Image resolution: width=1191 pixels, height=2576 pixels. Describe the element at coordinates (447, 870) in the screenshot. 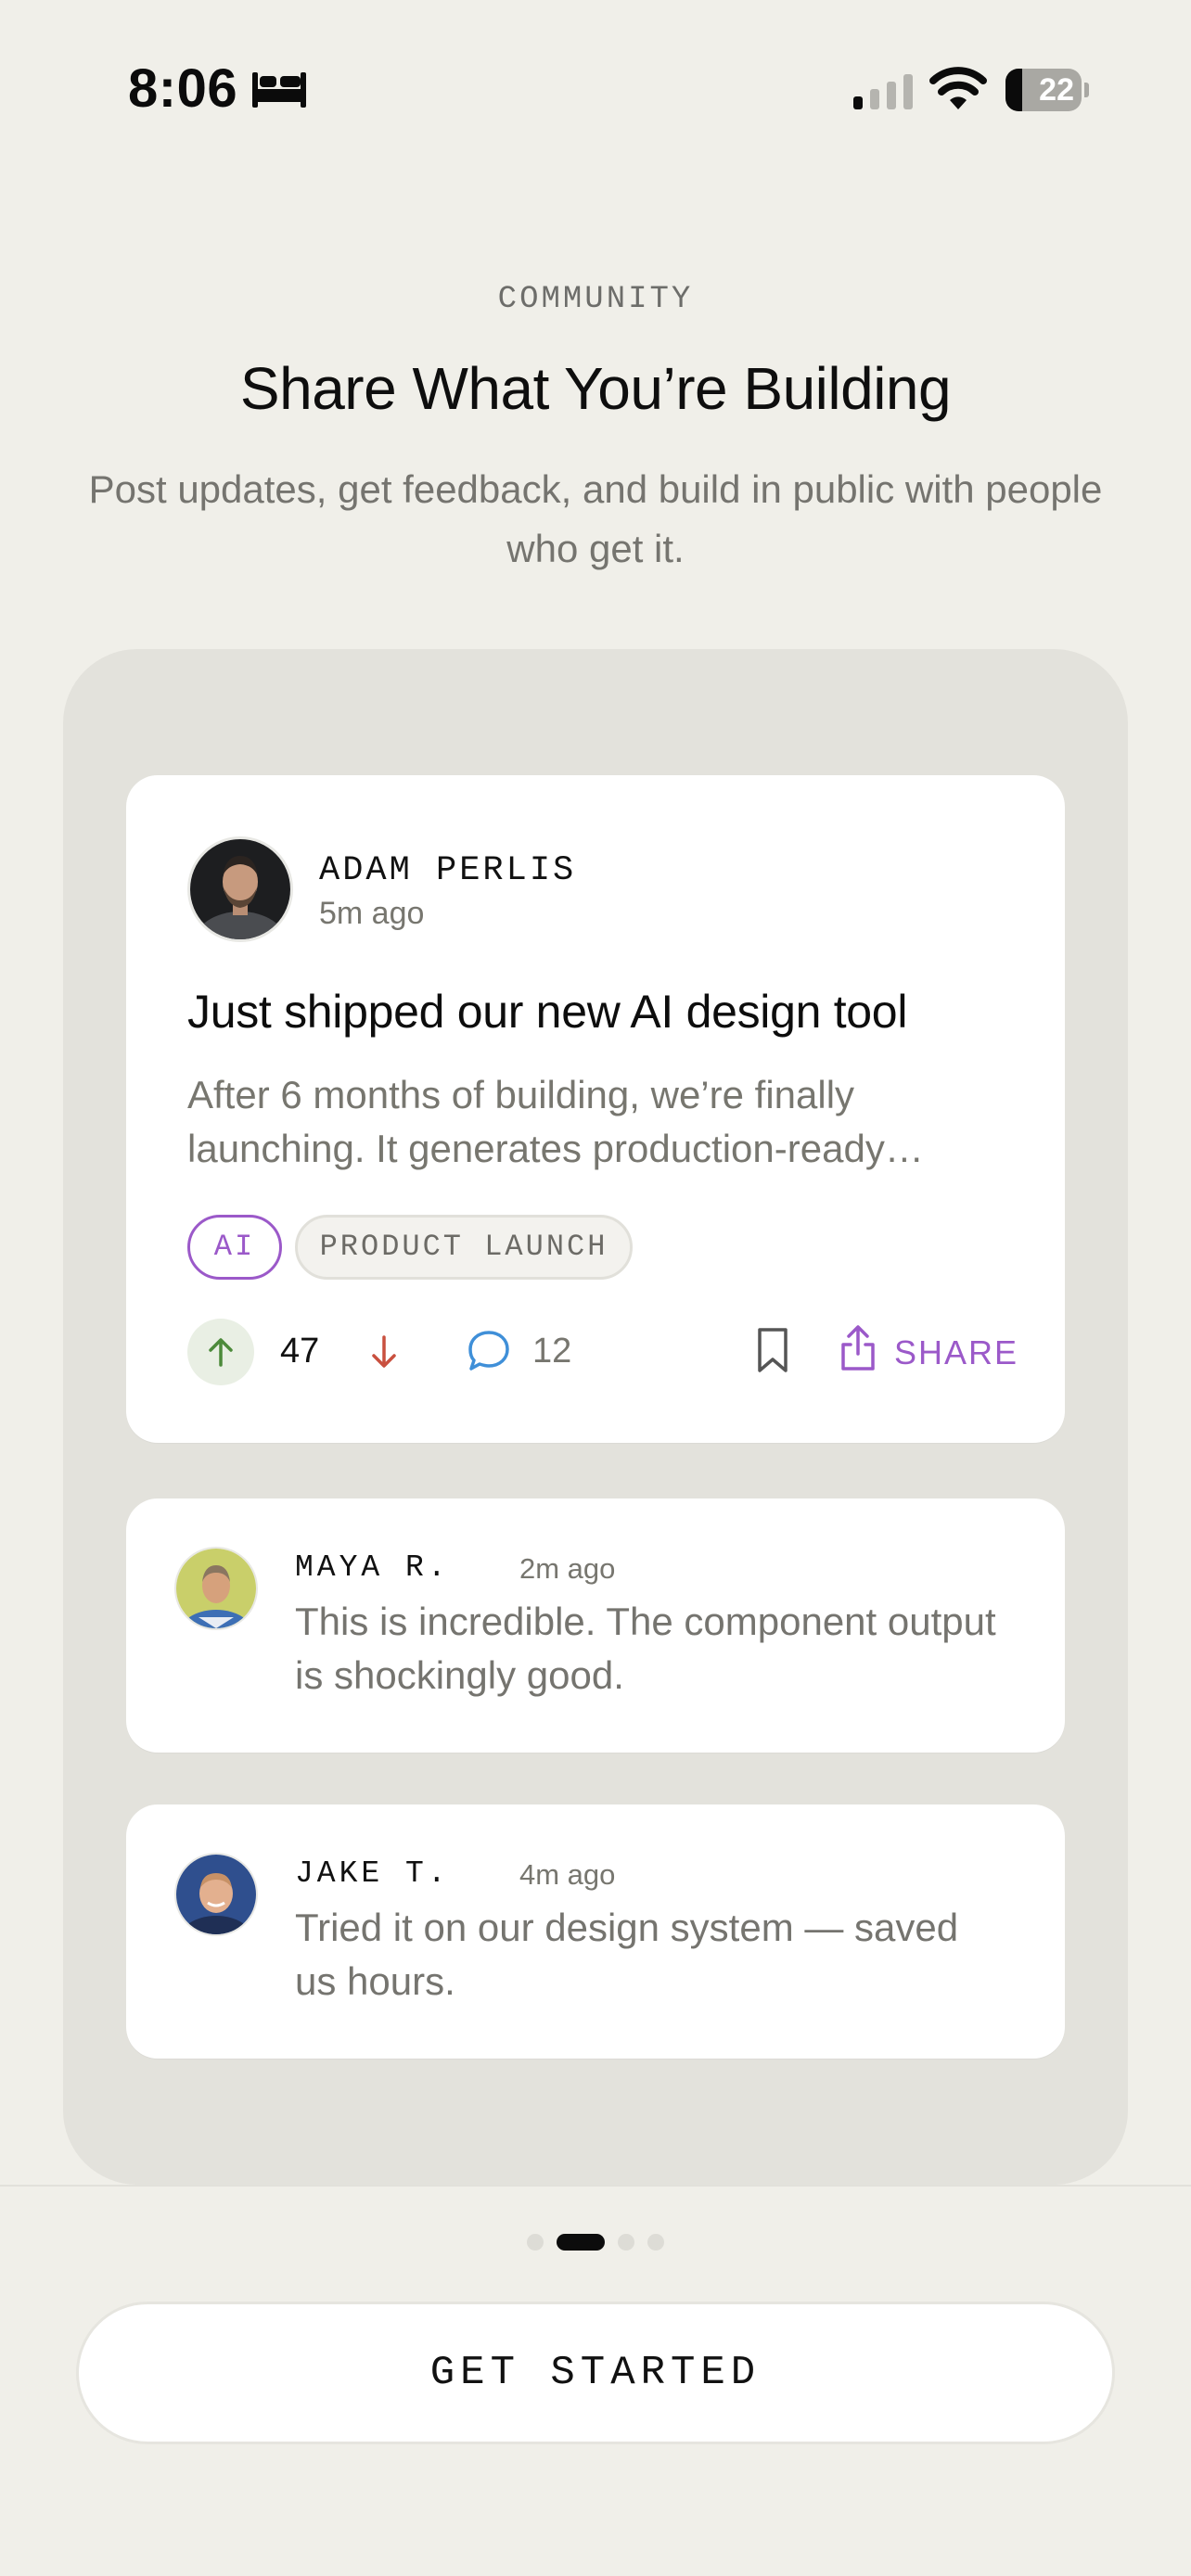

I see `post-author: ADAM PERLIS` at that location.